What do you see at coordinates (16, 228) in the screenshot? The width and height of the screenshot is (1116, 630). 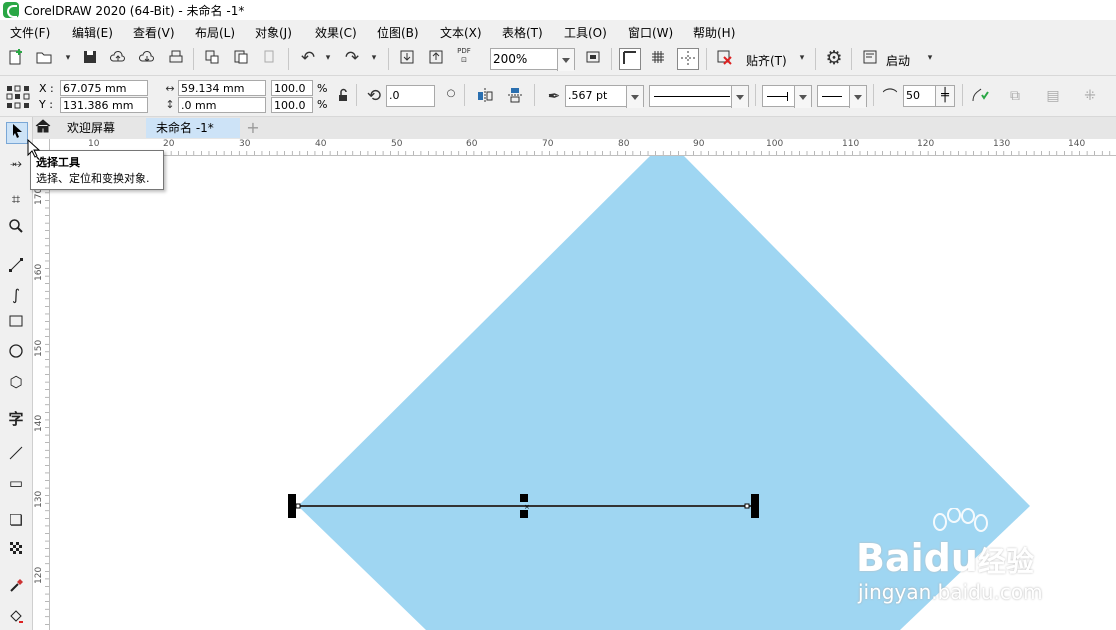 I see `zoom-tool-icon` at bounding box center [16, 228].